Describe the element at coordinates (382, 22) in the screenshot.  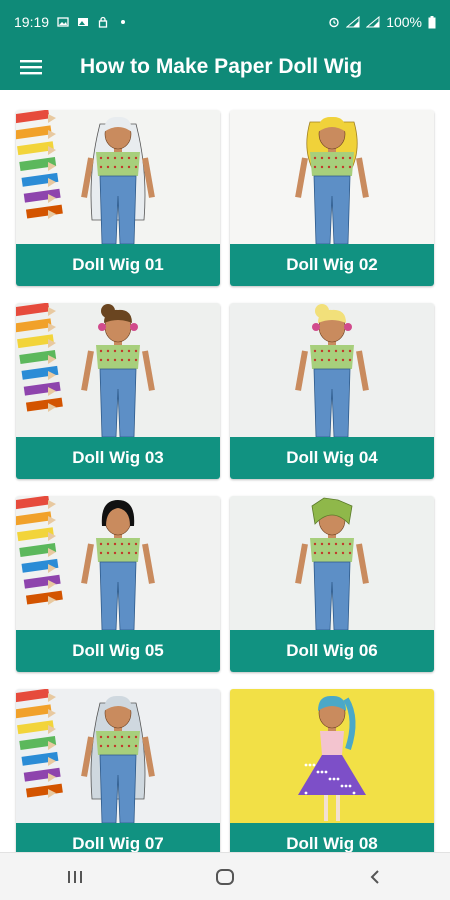
I see `status-right: 100%` at that location.